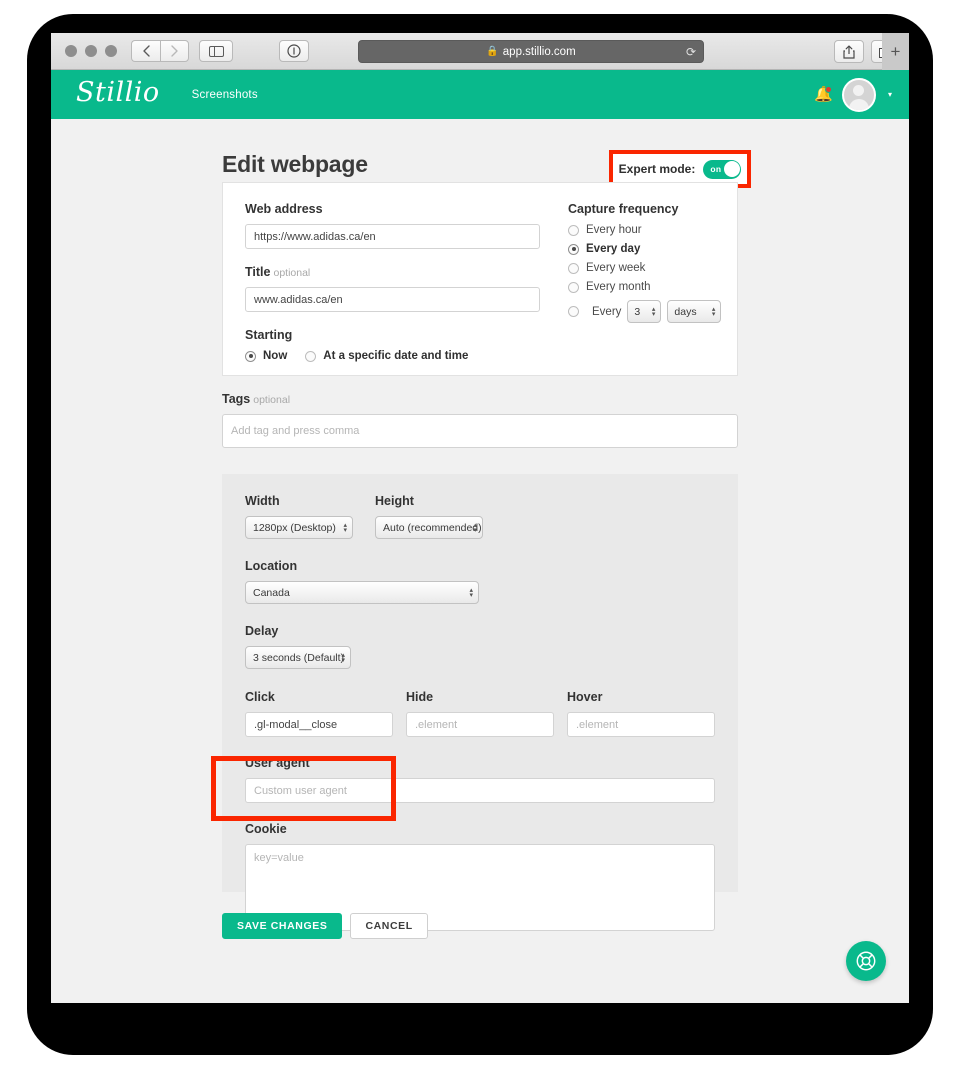  Describe the element at coordinates (269, 335) in the screenshot. I see `starting-label: Starting` at that location.